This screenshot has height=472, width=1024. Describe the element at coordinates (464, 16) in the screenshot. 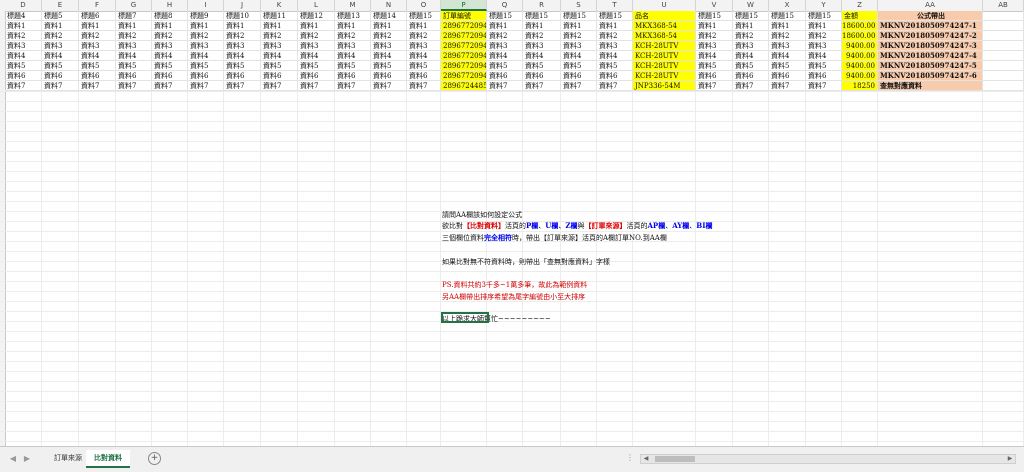

I see `header-cell: 訂單編號` at that location.